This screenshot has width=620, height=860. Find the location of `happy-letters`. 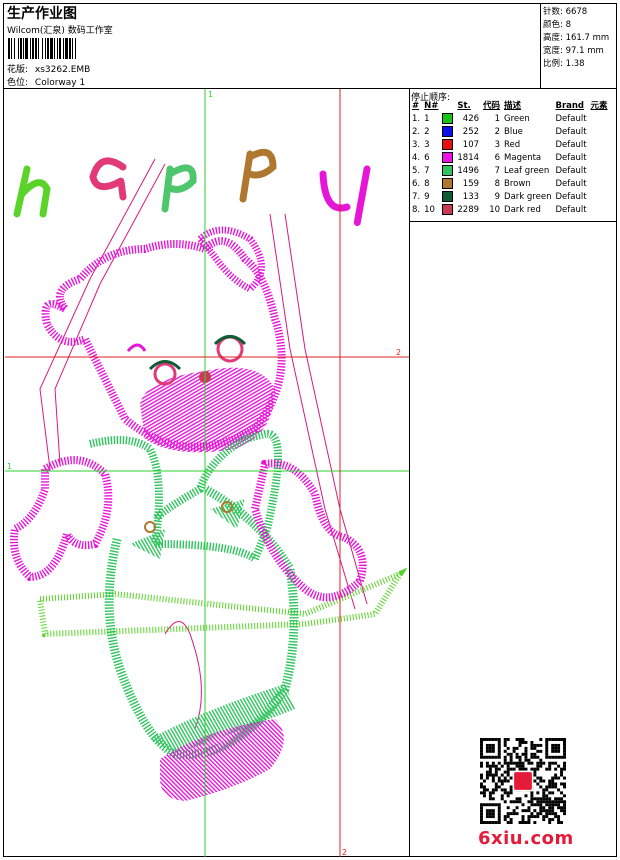

happy-letters is located at coordinates (192, 188).